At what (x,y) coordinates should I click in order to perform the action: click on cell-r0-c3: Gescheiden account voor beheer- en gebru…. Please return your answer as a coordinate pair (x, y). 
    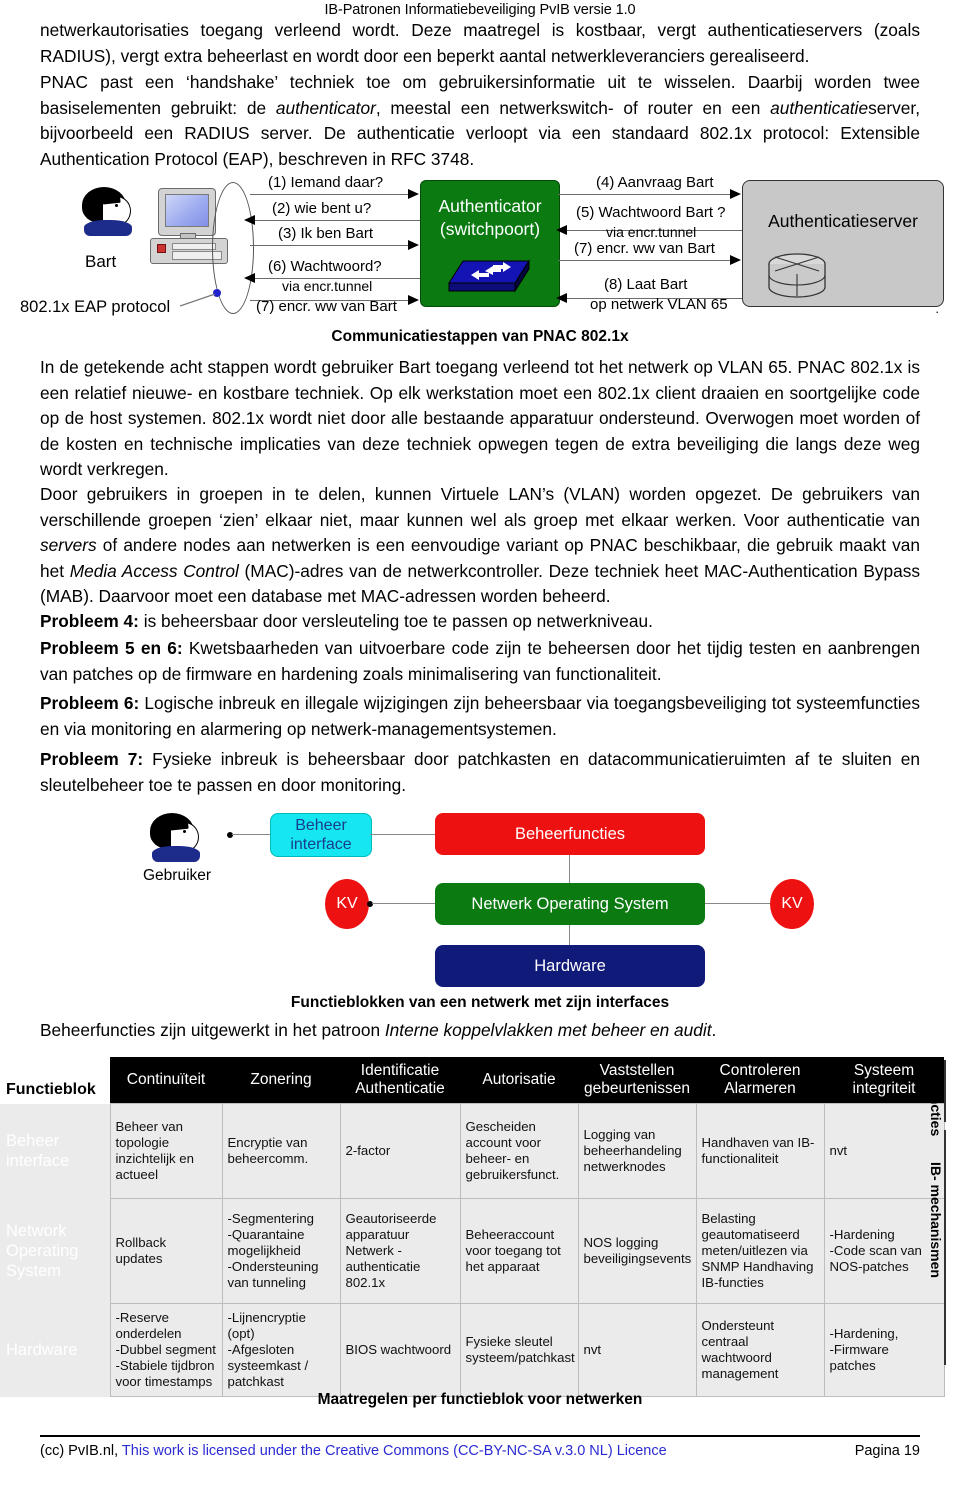
    Looking at the image, I should click on (519, 1151).